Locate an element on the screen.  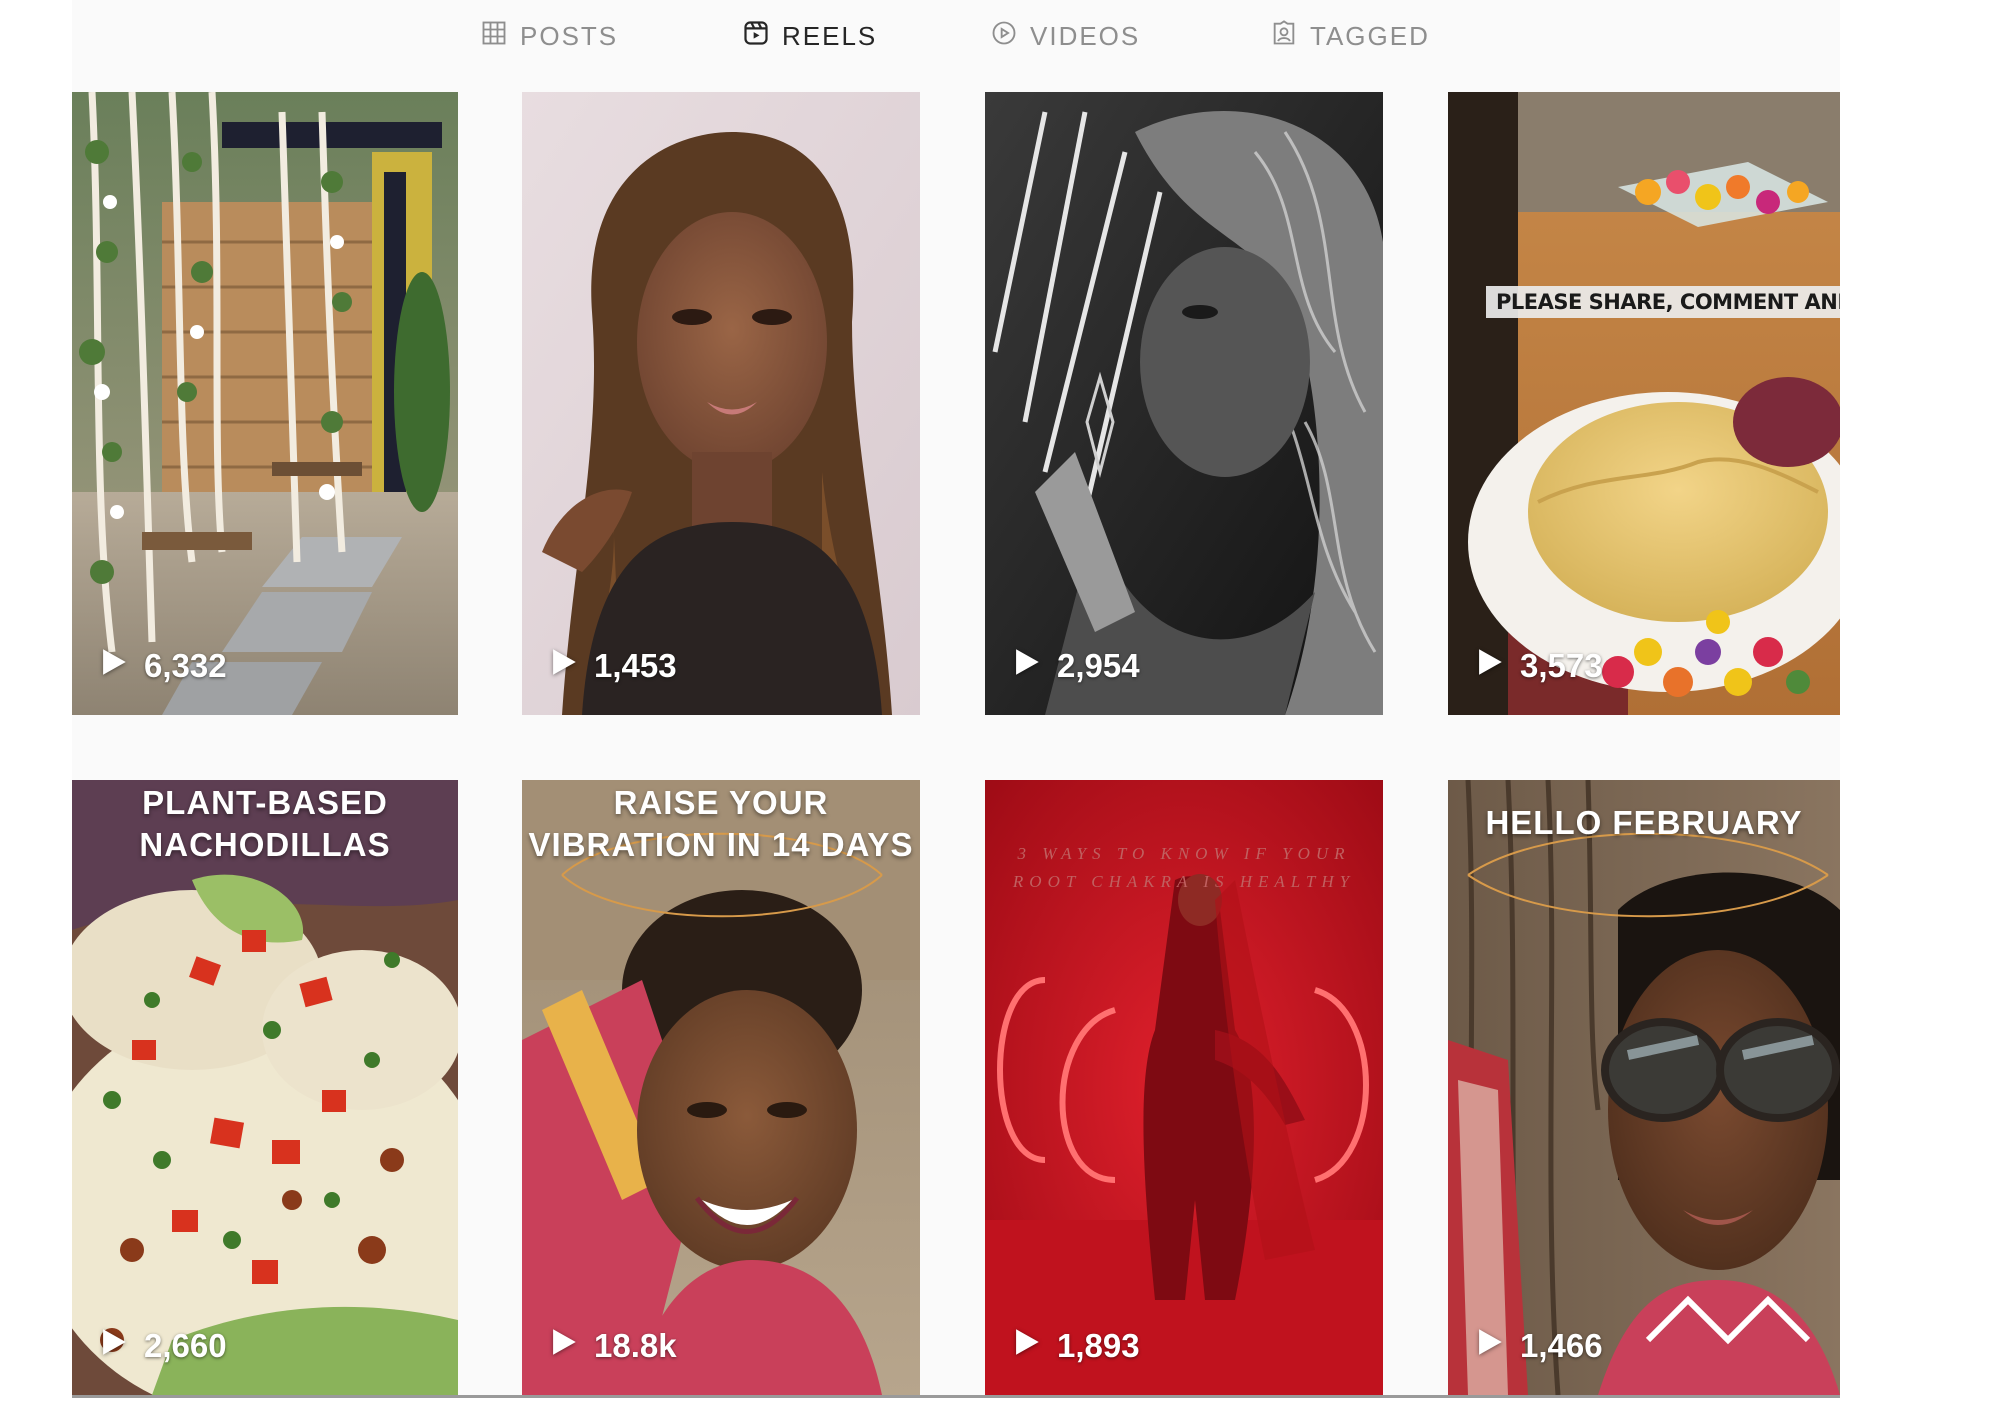
view-count: 1,466 is located at coordinates (1537, 1346).